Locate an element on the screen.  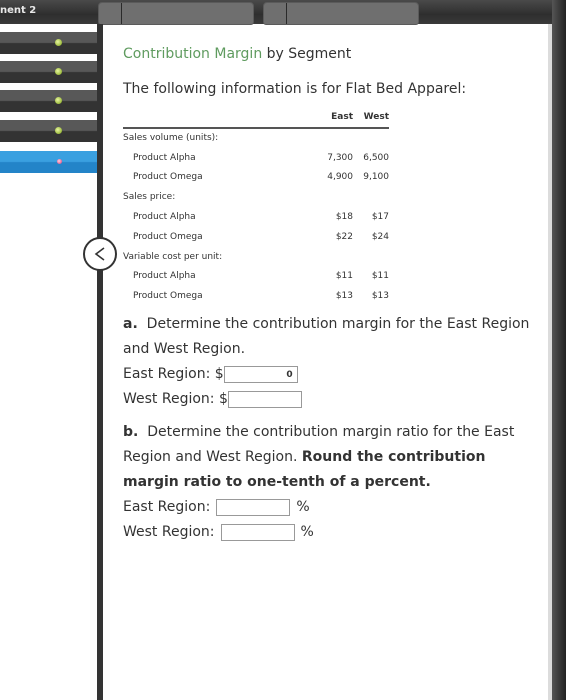
east-value: $11 is located at coordinates (344, 276).